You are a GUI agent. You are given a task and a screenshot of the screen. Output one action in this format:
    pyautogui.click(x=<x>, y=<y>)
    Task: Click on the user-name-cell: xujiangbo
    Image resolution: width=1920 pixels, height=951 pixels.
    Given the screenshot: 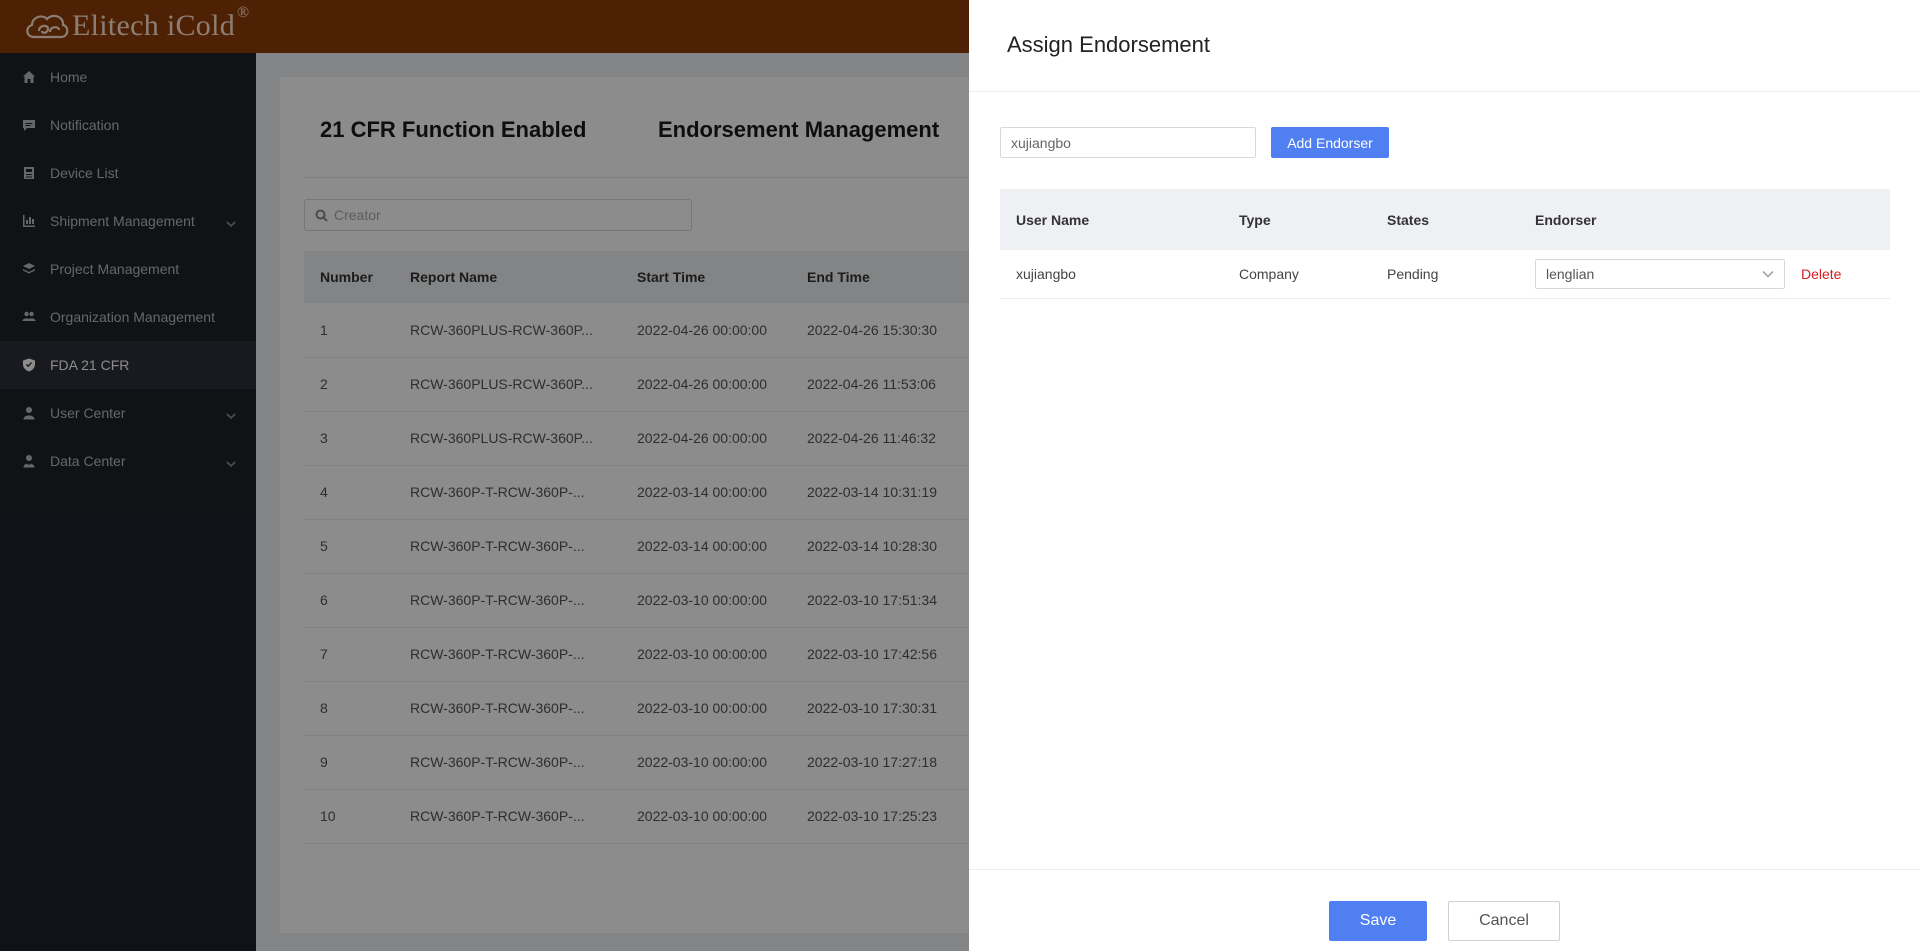 What is the action you would take?
    pyautogui.click(x=1111, y=274)
    